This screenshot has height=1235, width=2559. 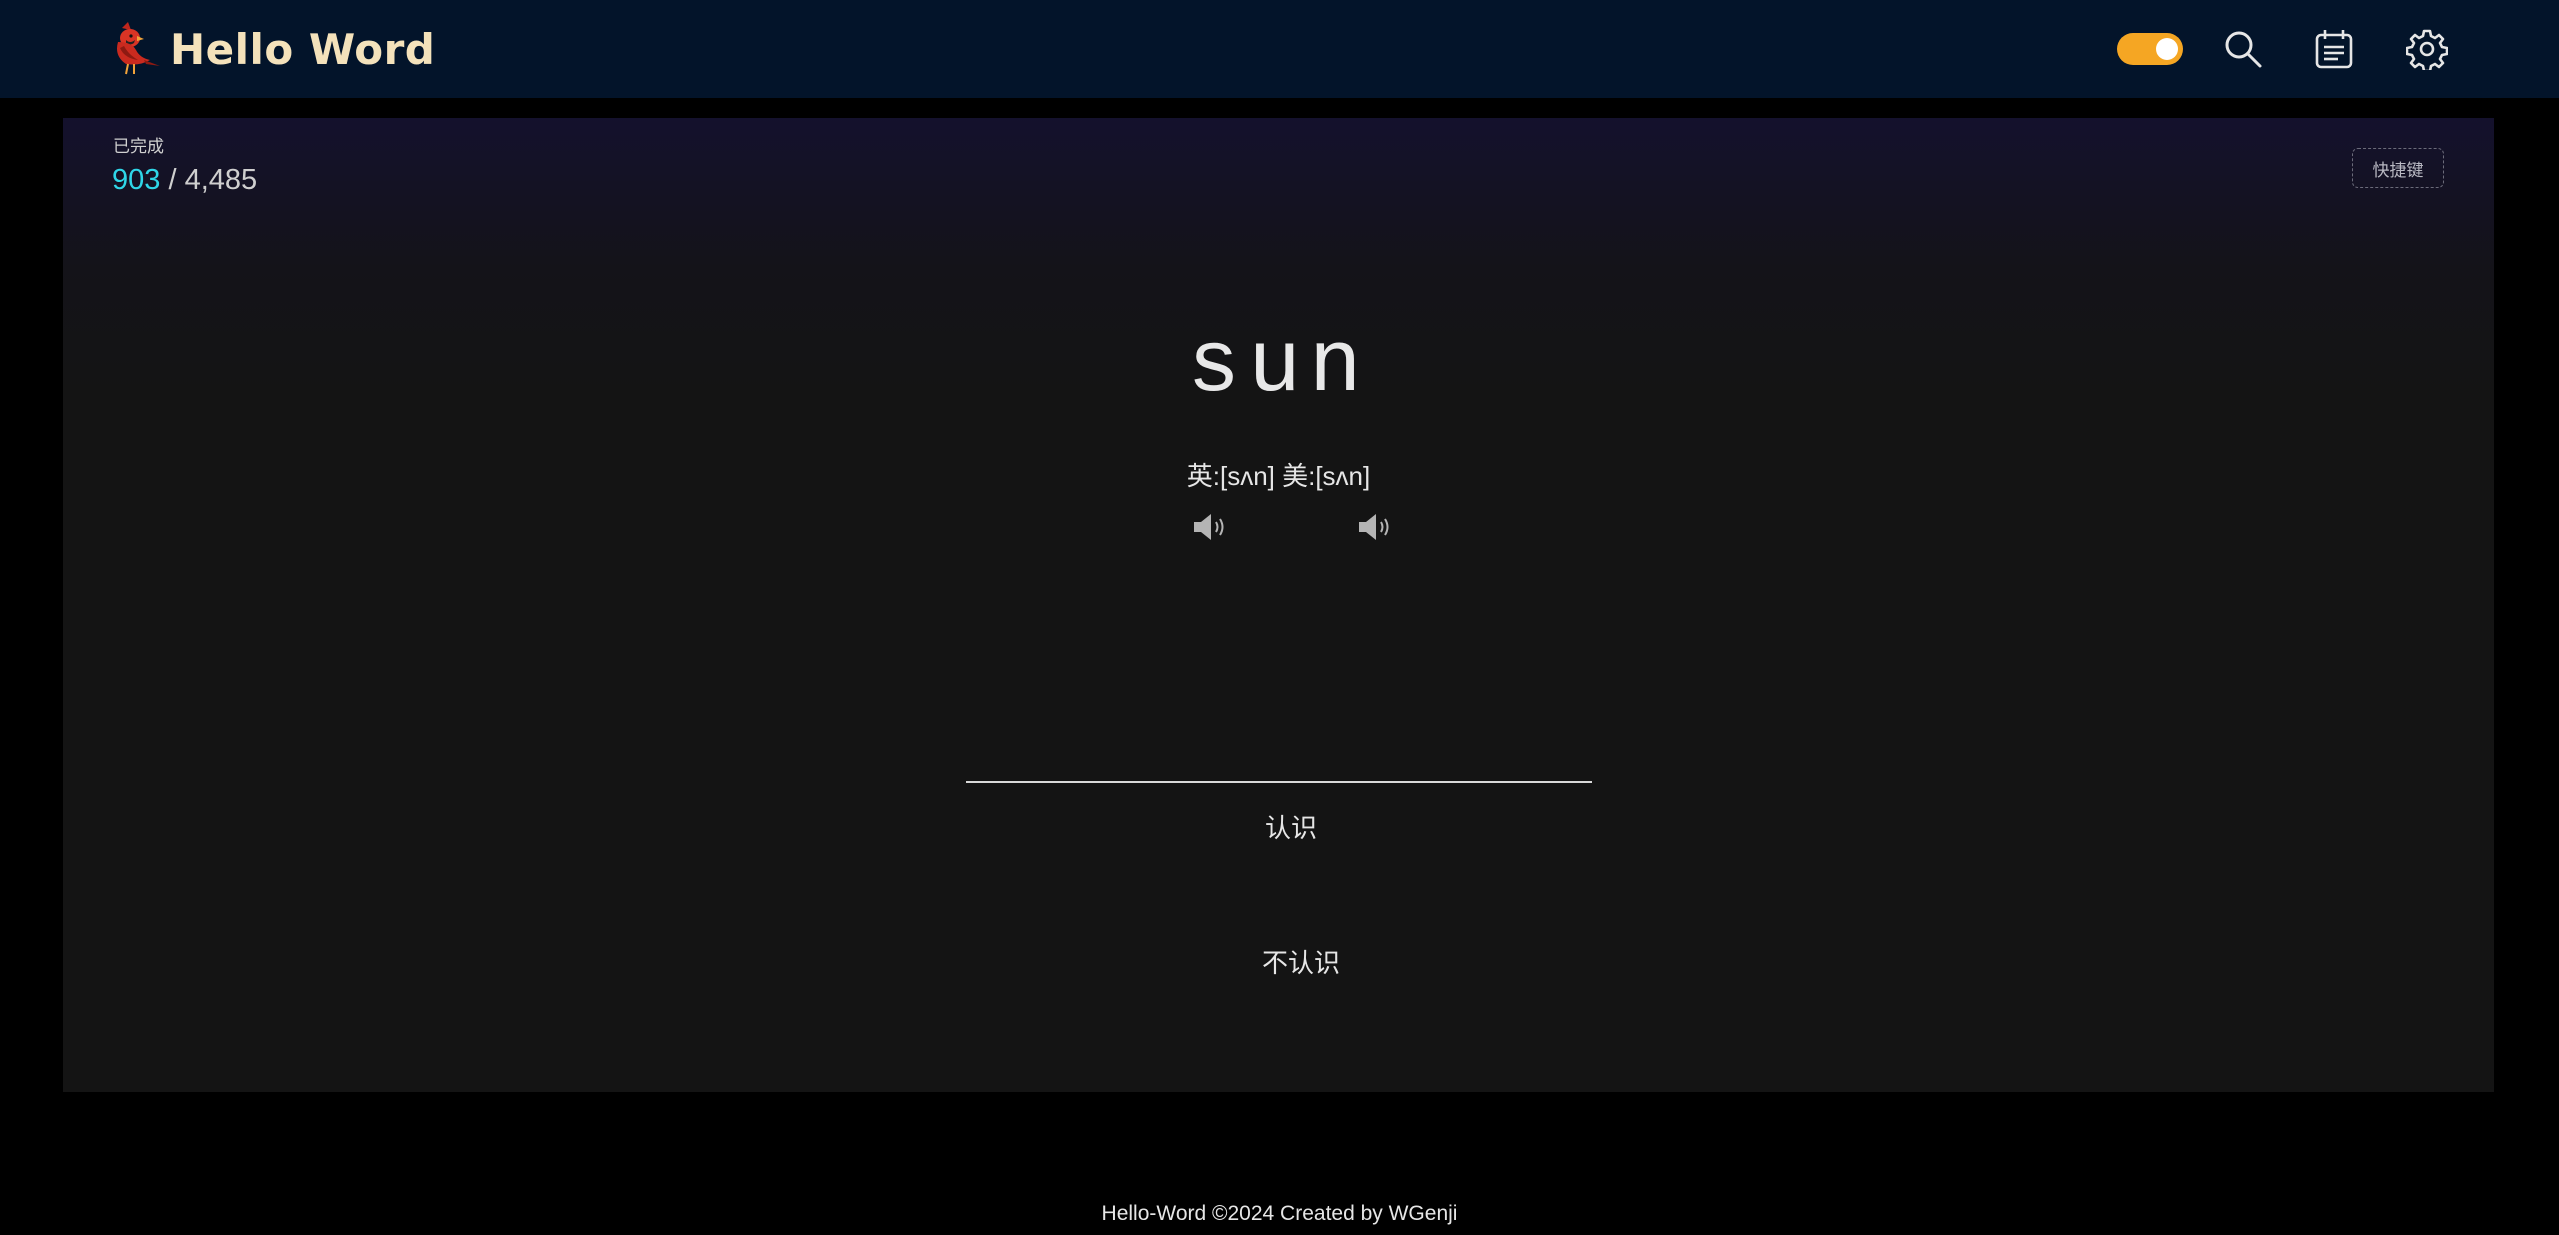 What do you see at coordinates (303, 49) in the screenshot?
I see `app-title: Hello Word` at bounding box center [303, 49].